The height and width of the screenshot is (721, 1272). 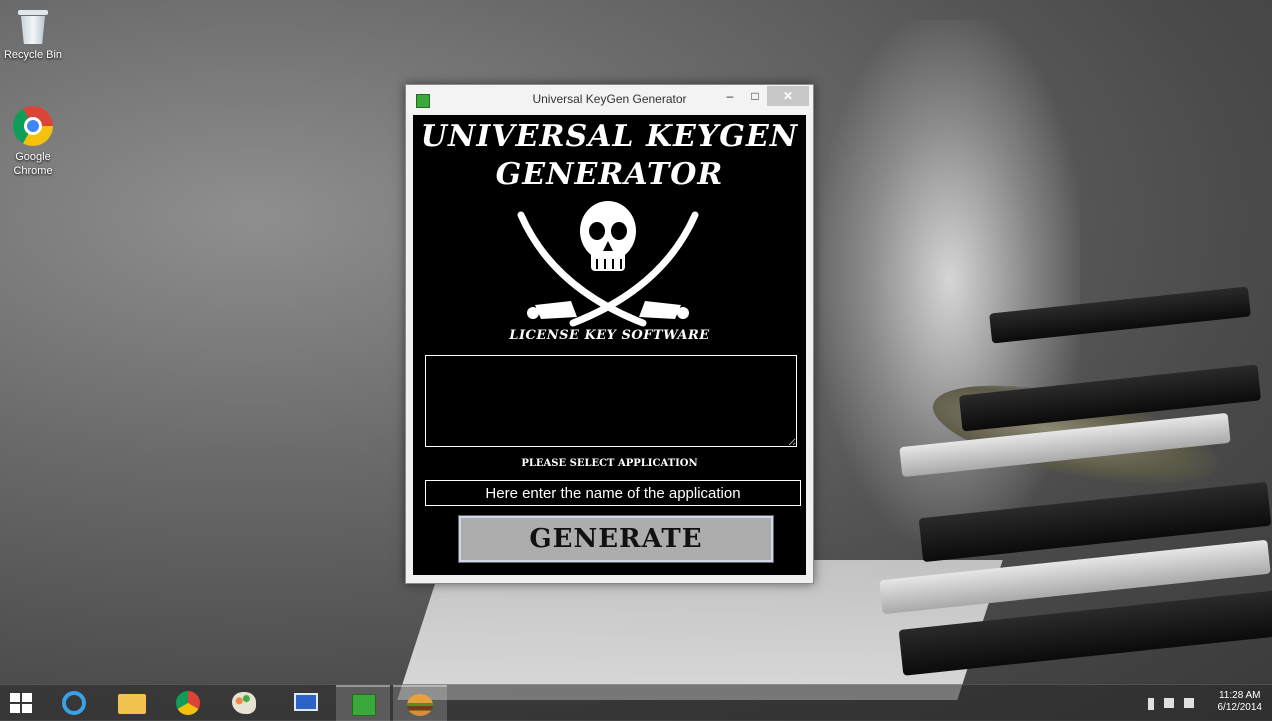 What do you see at coordinates (609, 99) in the screenshot?
I see `window-titlebar: Universal KeyGen Generator – □ ✕` at bounding box center [609, 99].